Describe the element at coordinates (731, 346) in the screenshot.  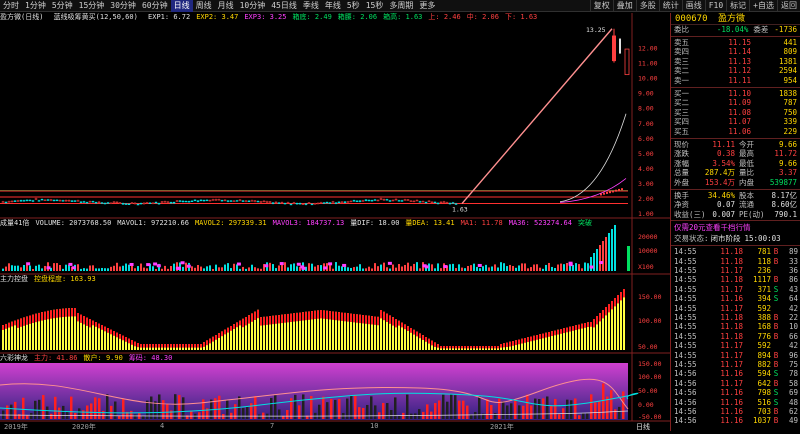
I see `tick-price: 11.17` at that location.